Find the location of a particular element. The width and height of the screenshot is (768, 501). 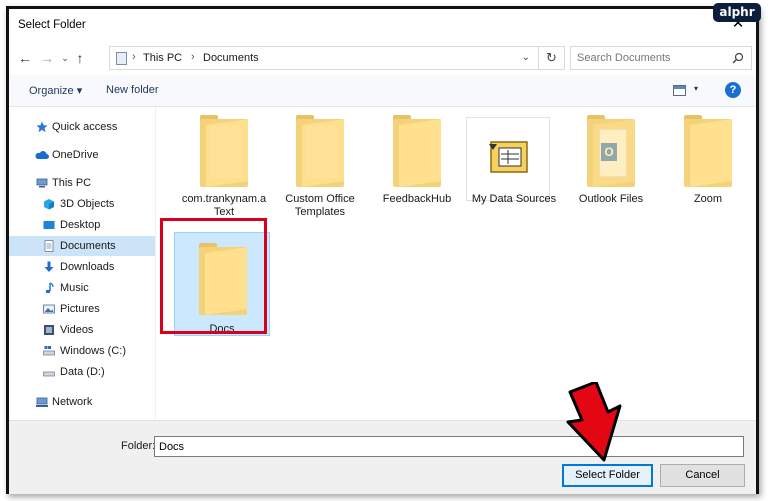

network-icon is located at coordinates (42, 402).